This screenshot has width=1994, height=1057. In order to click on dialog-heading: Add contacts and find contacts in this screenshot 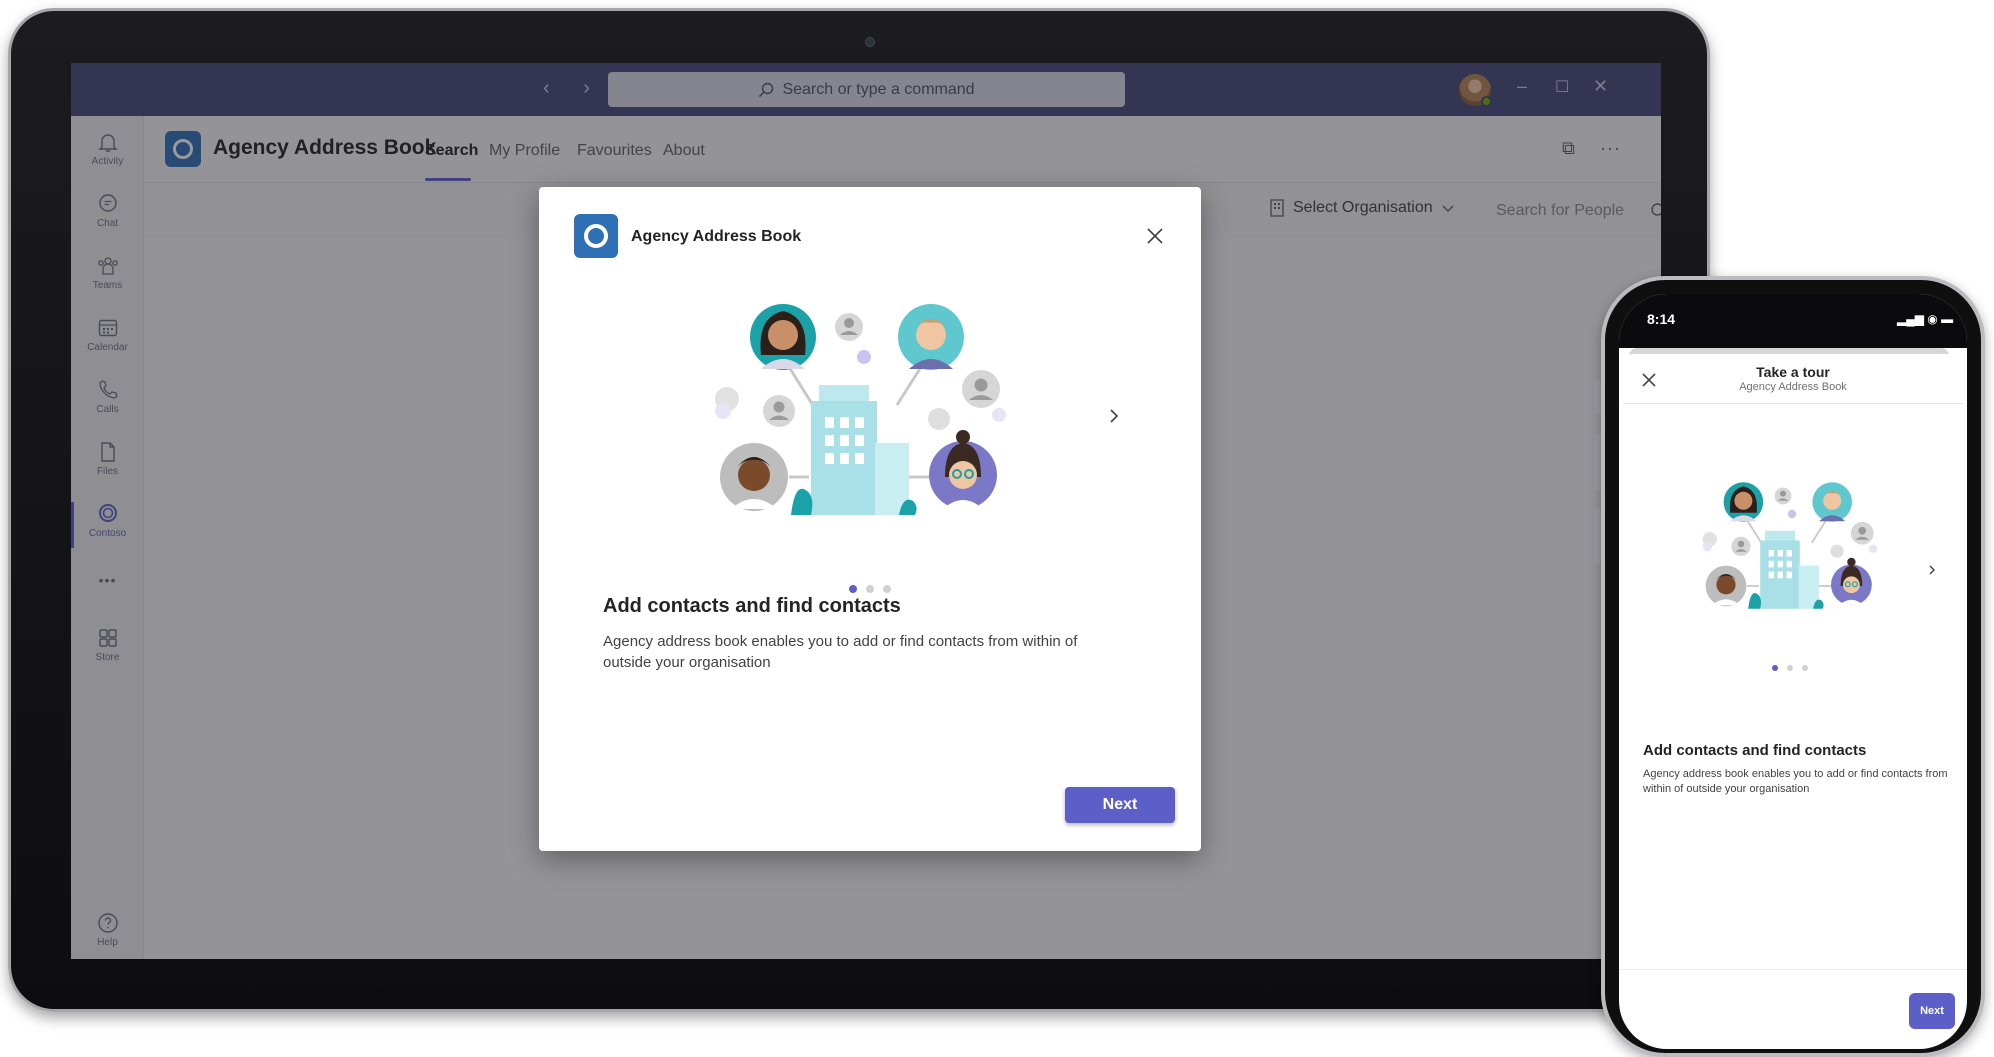, I will do `click(752, 606)`.